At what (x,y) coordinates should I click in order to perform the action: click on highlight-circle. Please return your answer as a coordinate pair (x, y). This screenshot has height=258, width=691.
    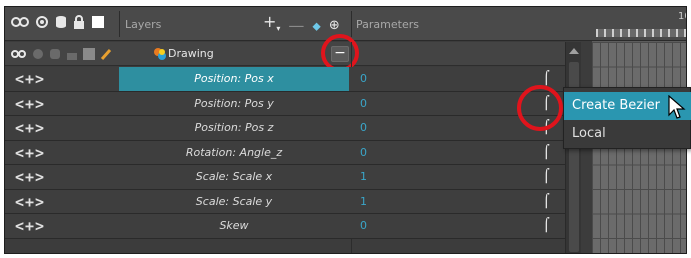
    Looking at the image, I should click on (540, 108).